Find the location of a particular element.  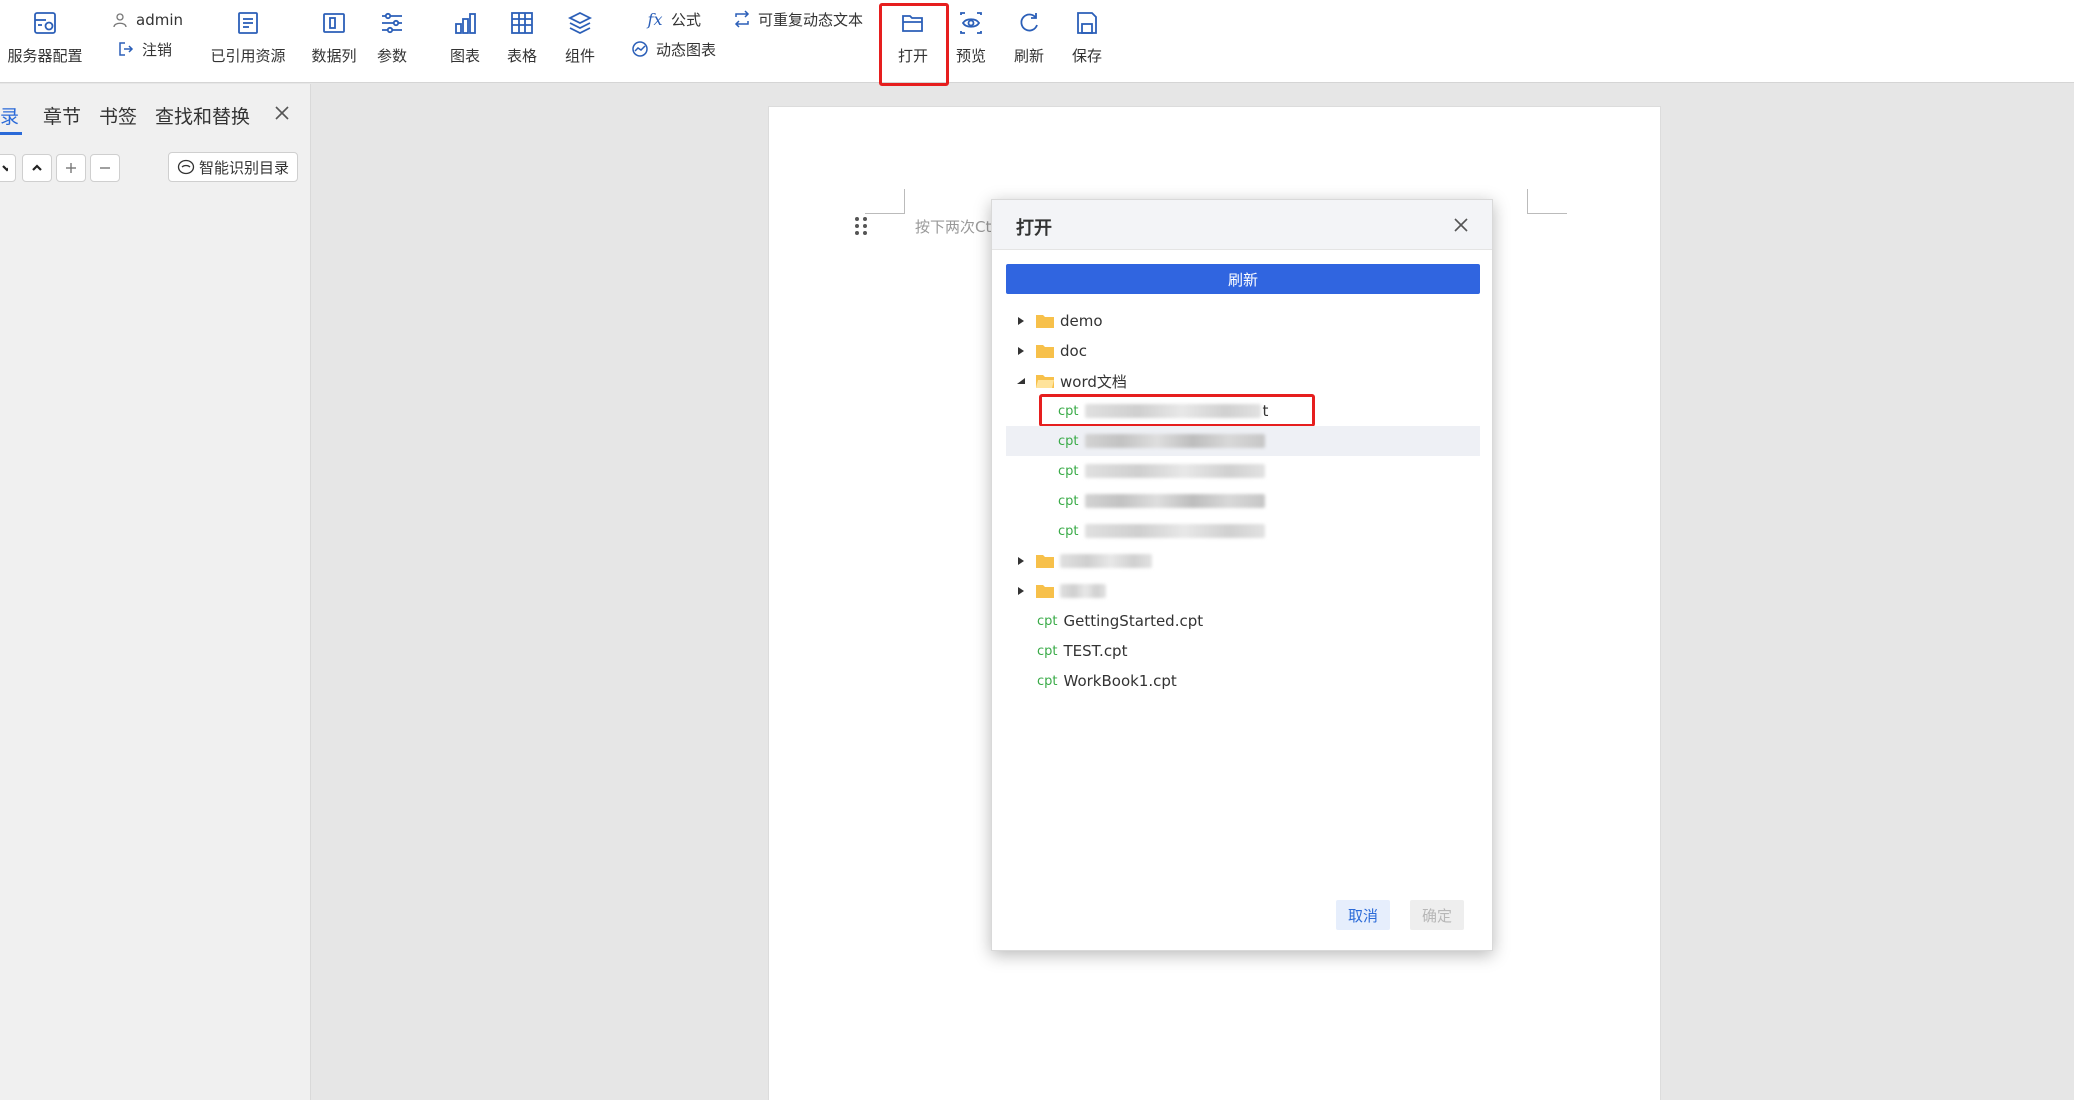

close-icon is located at coordinates (282, 113).